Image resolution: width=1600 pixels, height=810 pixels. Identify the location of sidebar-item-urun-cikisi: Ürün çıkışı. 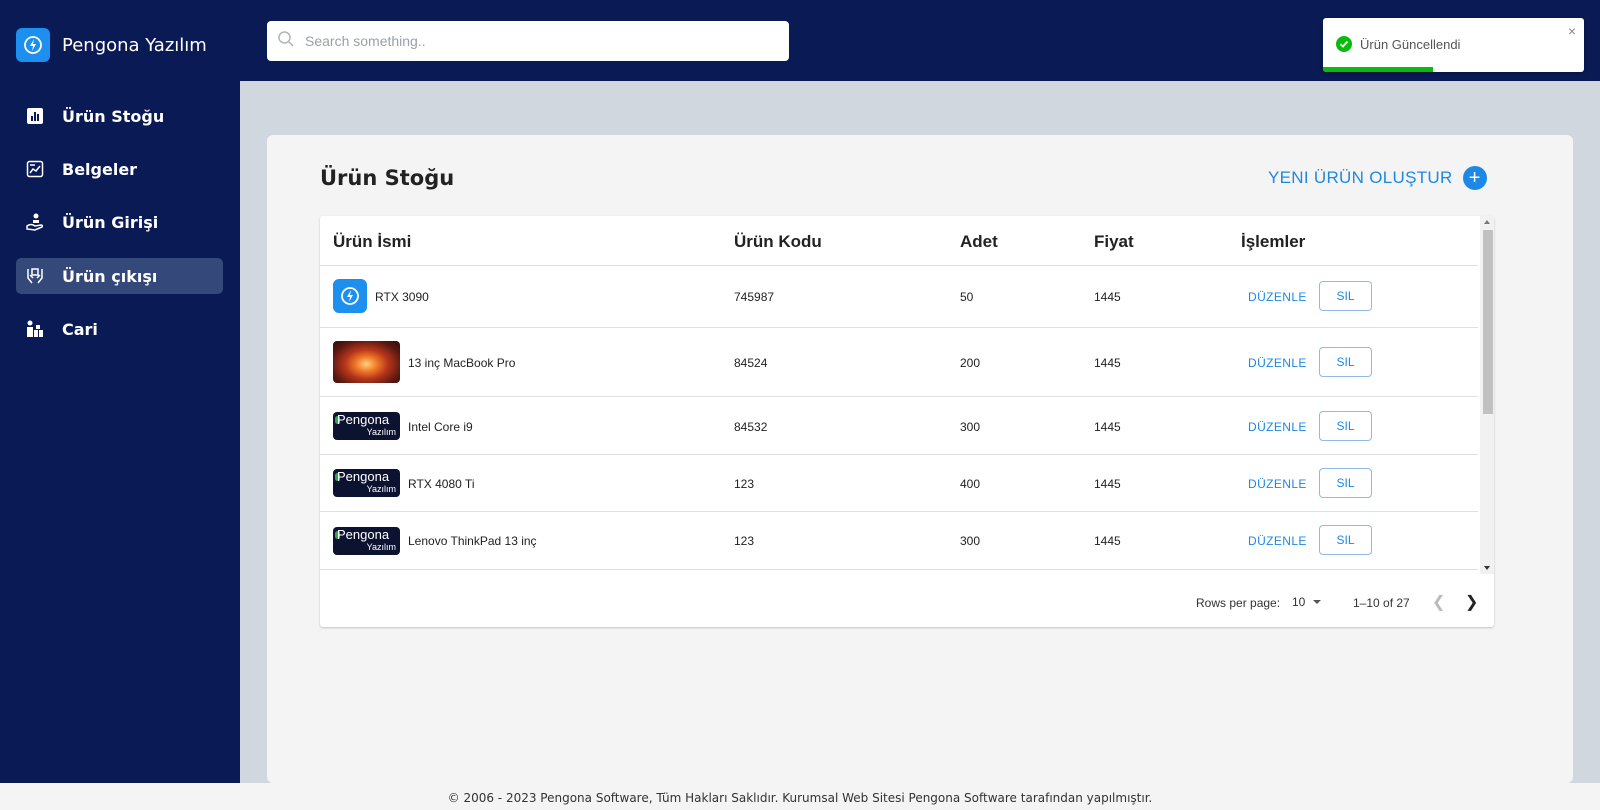
(119, 276).